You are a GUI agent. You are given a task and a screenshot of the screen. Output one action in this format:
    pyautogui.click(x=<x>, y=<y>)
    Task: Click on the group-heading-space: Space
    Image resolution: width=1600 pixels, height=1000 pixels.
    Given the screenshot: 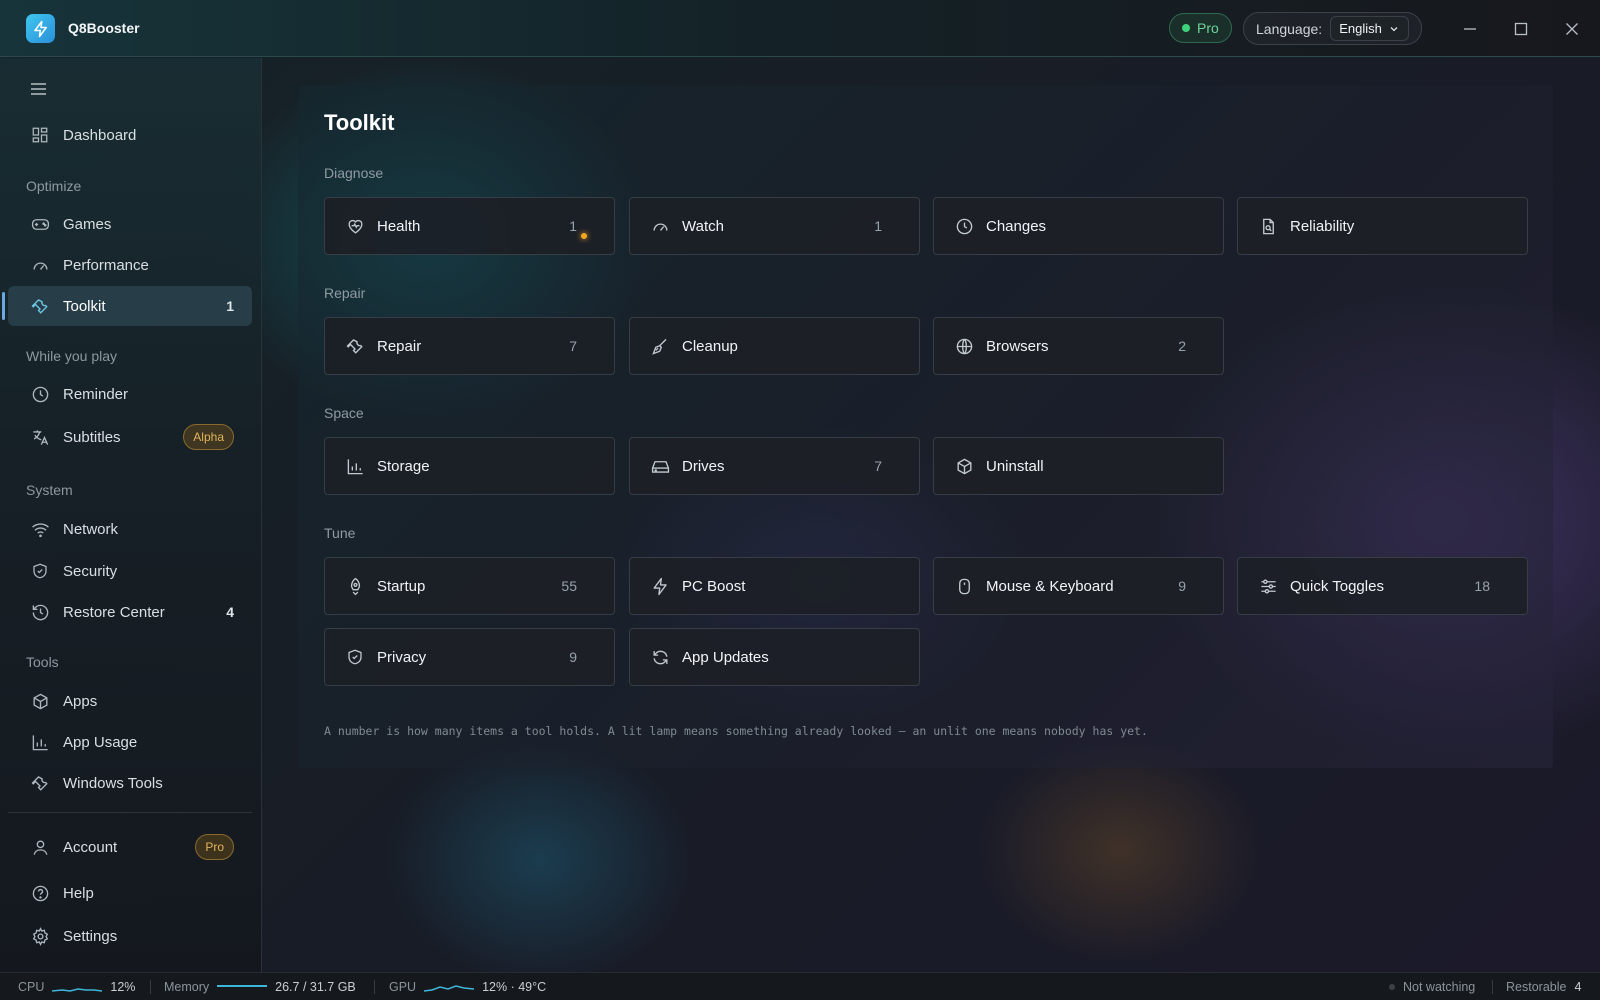 What is the action you would take?
    pyautogui.click(x=344, y=413)
    